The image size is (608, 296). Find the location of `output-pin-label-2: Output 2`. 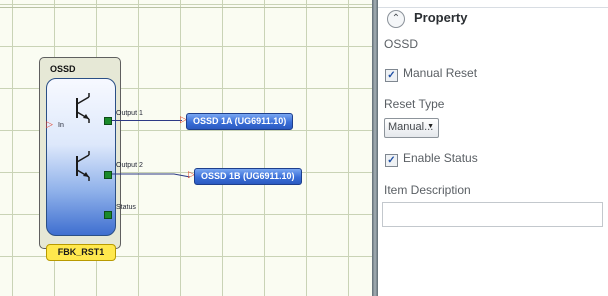

output-pin-label-2: Output 2 is located at coordinates (129, 165).